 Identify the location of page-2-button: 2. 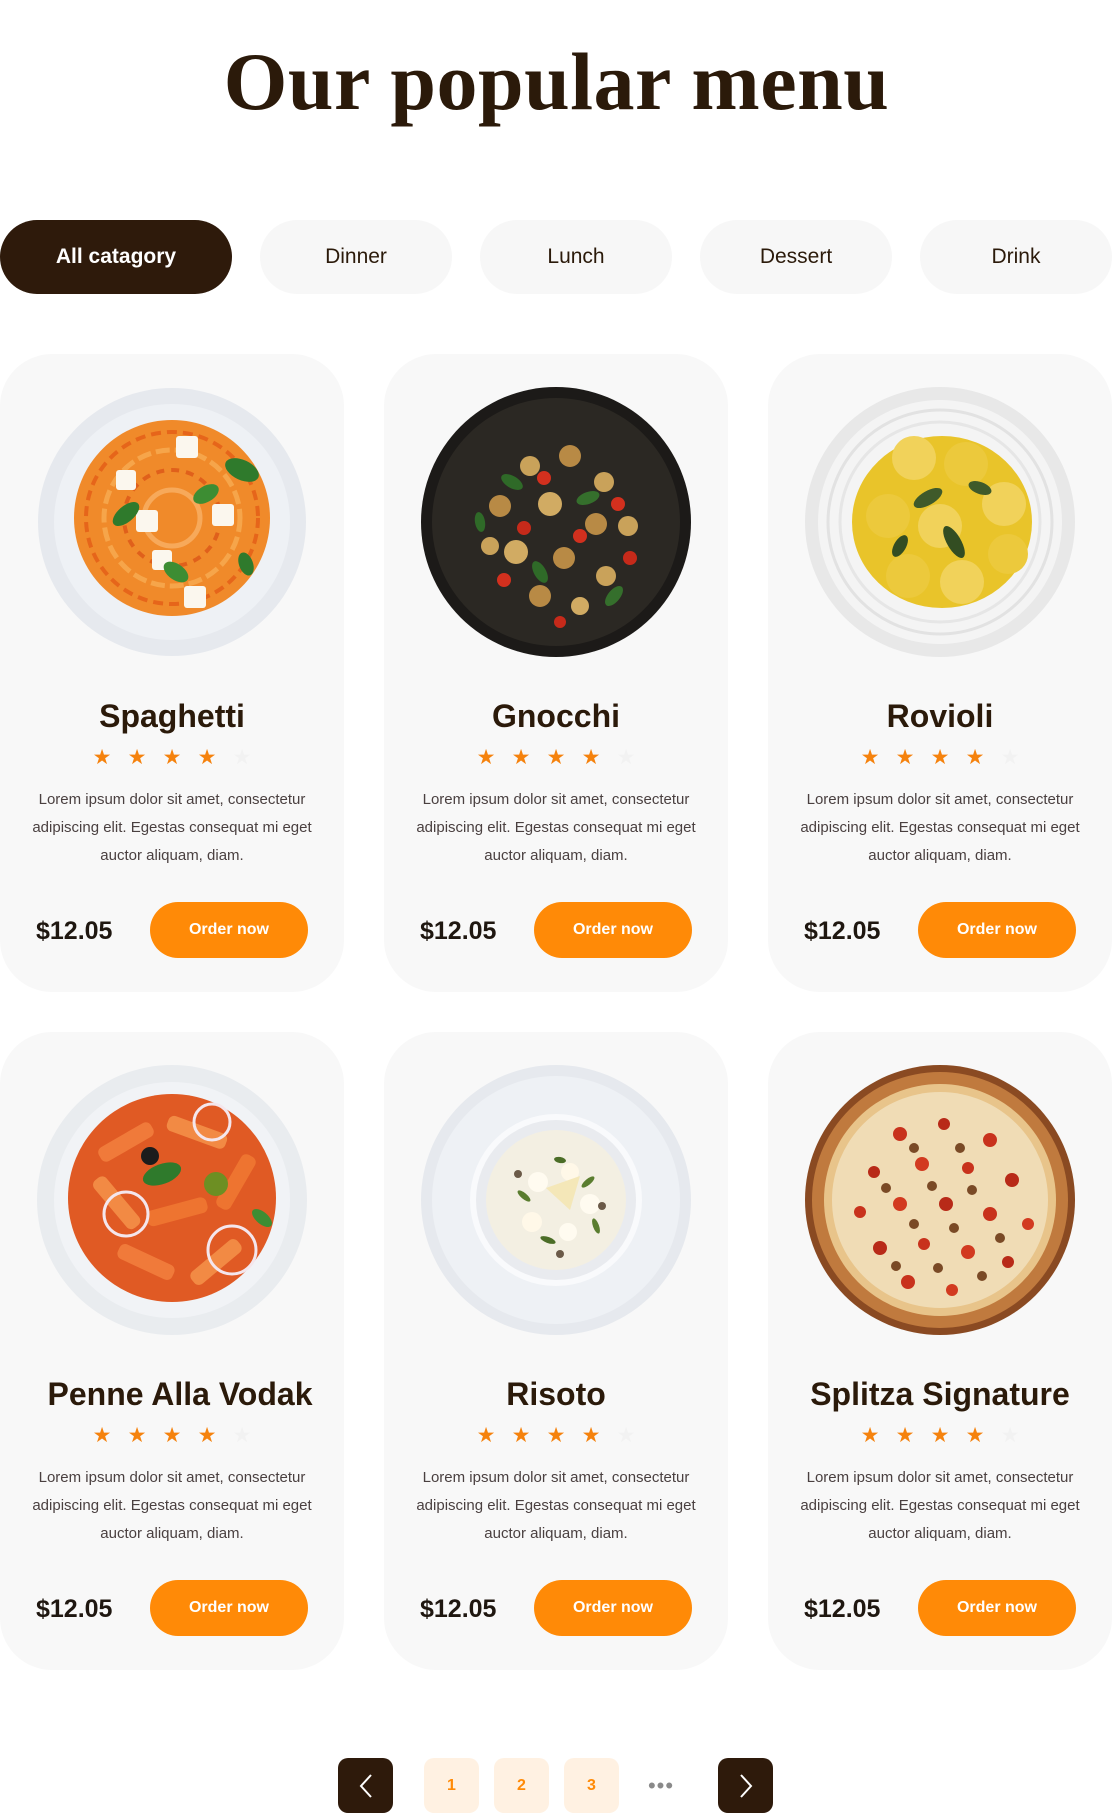
(521, 1785).